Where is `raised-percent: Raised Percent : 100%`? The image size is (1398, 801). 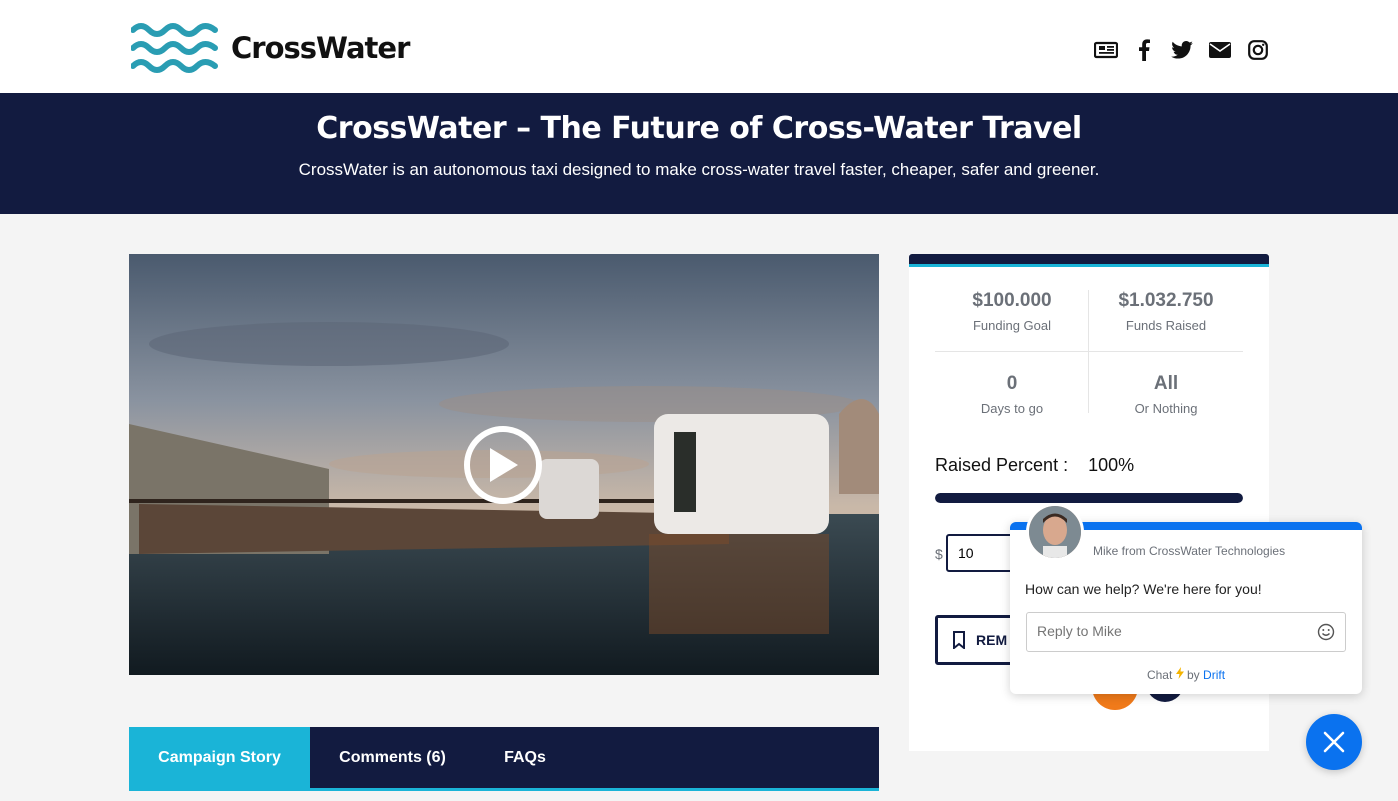 raised-percent: Raised Percent : 100% is located at coordinates (1034, 465).